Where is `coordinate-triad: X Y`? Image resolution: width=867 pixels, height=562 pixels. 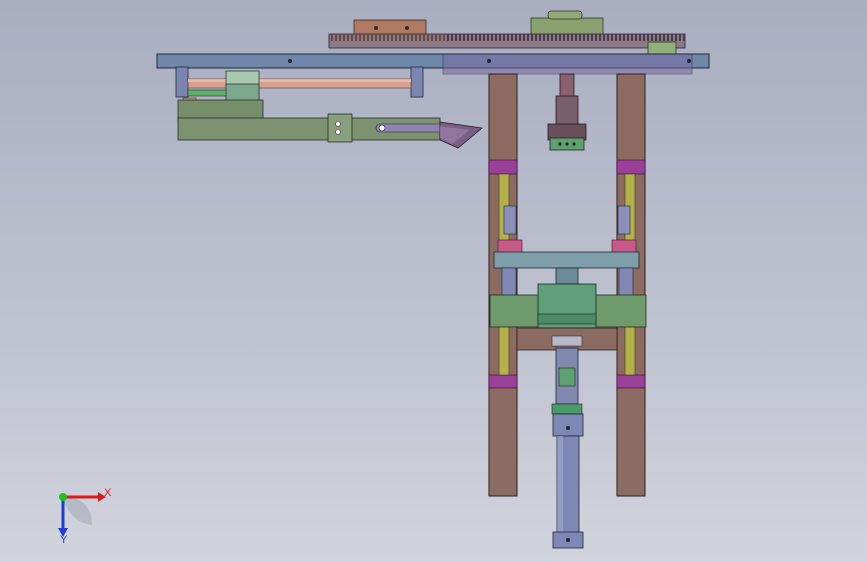
coordinate-triad: X Y is located at coordinates (85, 516).